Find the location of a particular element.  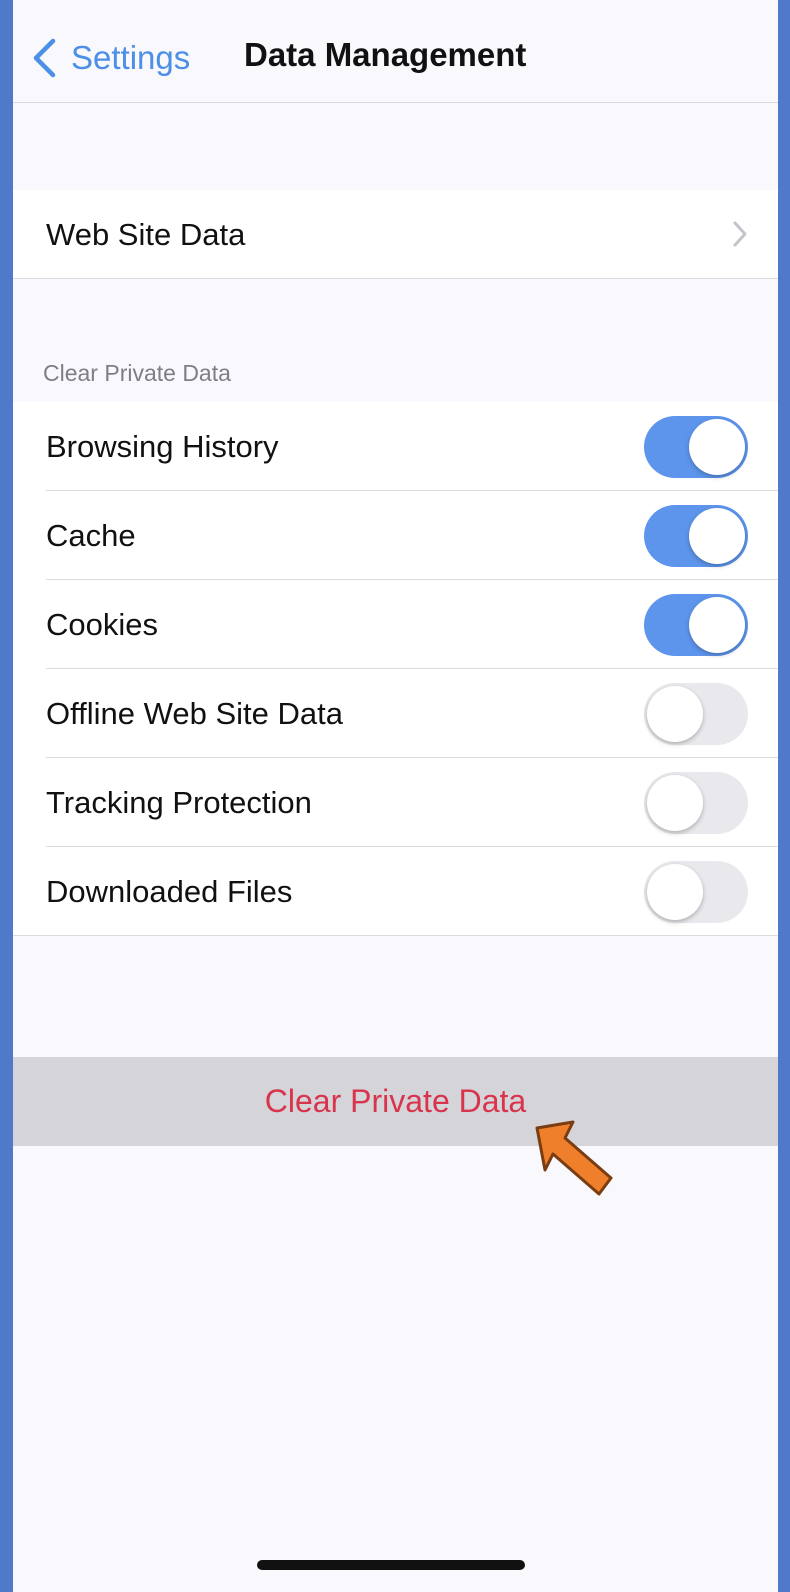

navigation-bar: Settings Data Management is located at coordinates (395, 51).